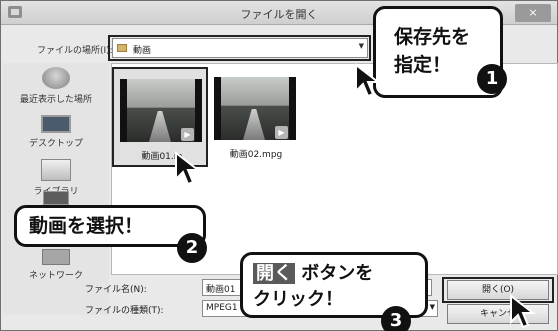 This screenshot has height=331, width=558. What do you see at coordinates (55, 100) in the screenshot?
I see `place-label: 最近表示した場所` at bounding box center [55, 100].